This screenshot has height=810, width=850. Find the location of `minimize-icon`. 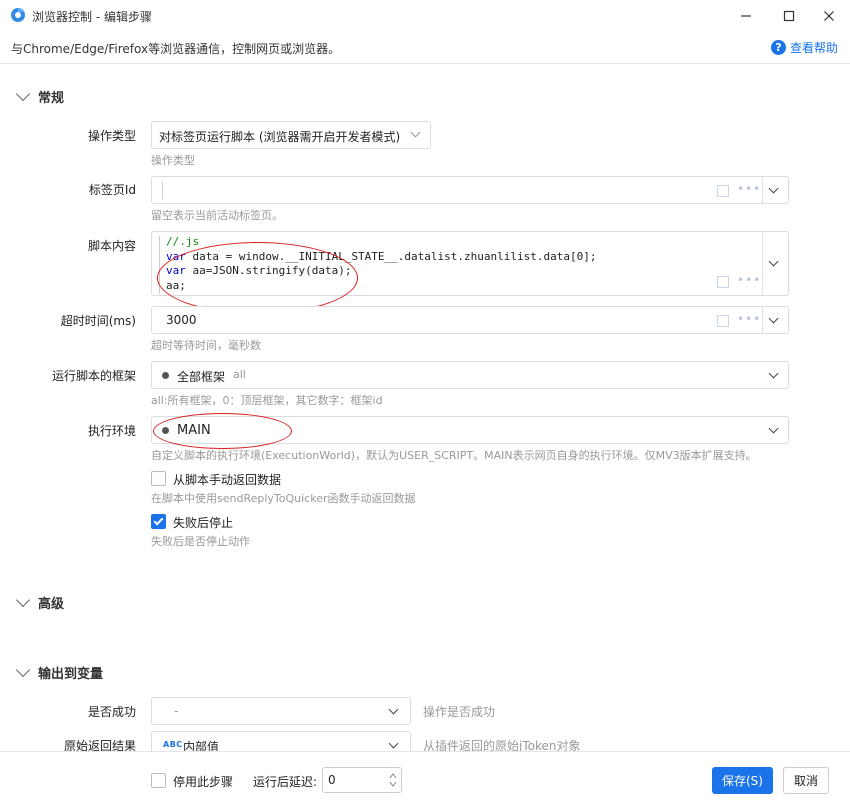

minimize-icon is located at coordinates (746, 16).